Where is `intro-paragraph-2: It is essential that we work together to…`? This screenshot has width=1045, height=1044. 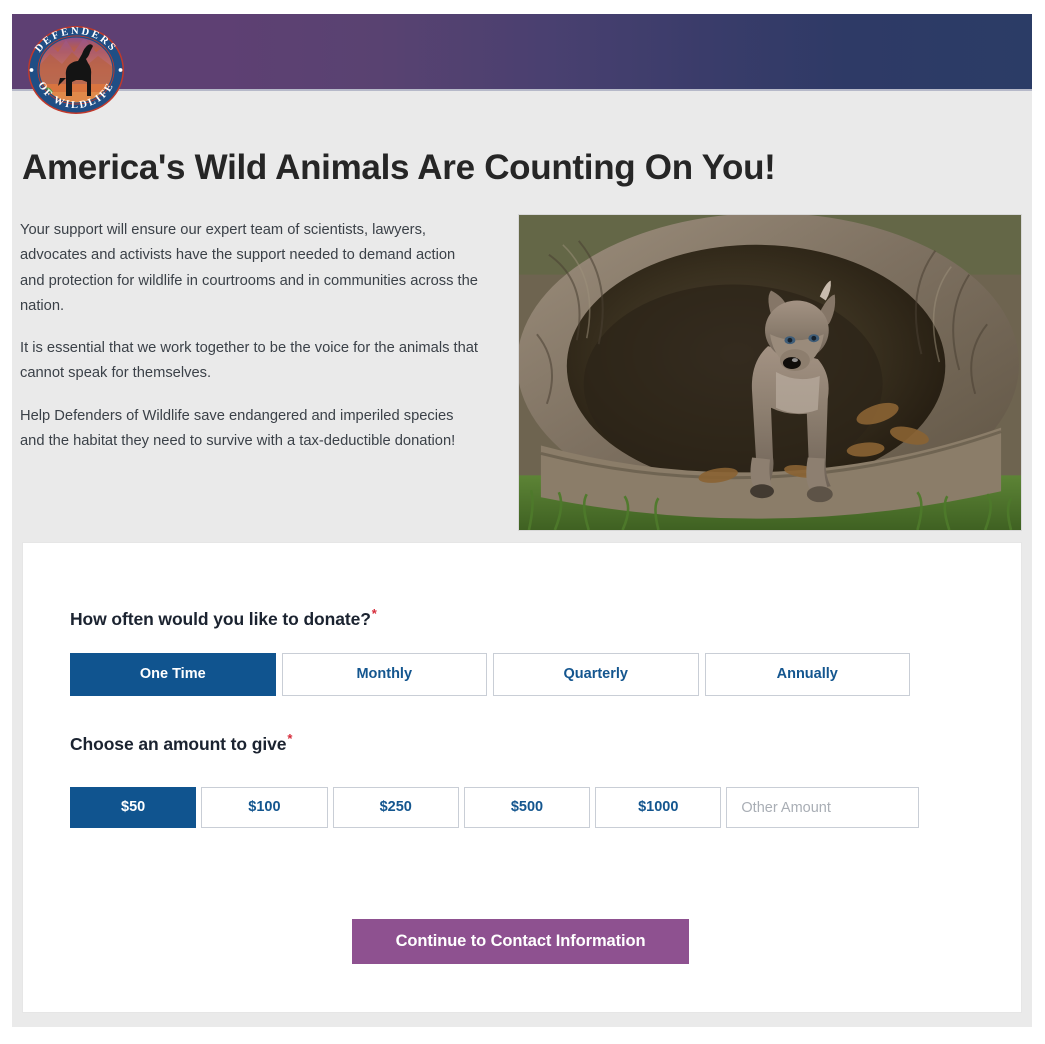 intro-paragraph-2: It is essential that we work together to… is located at coordinates (249, 361).